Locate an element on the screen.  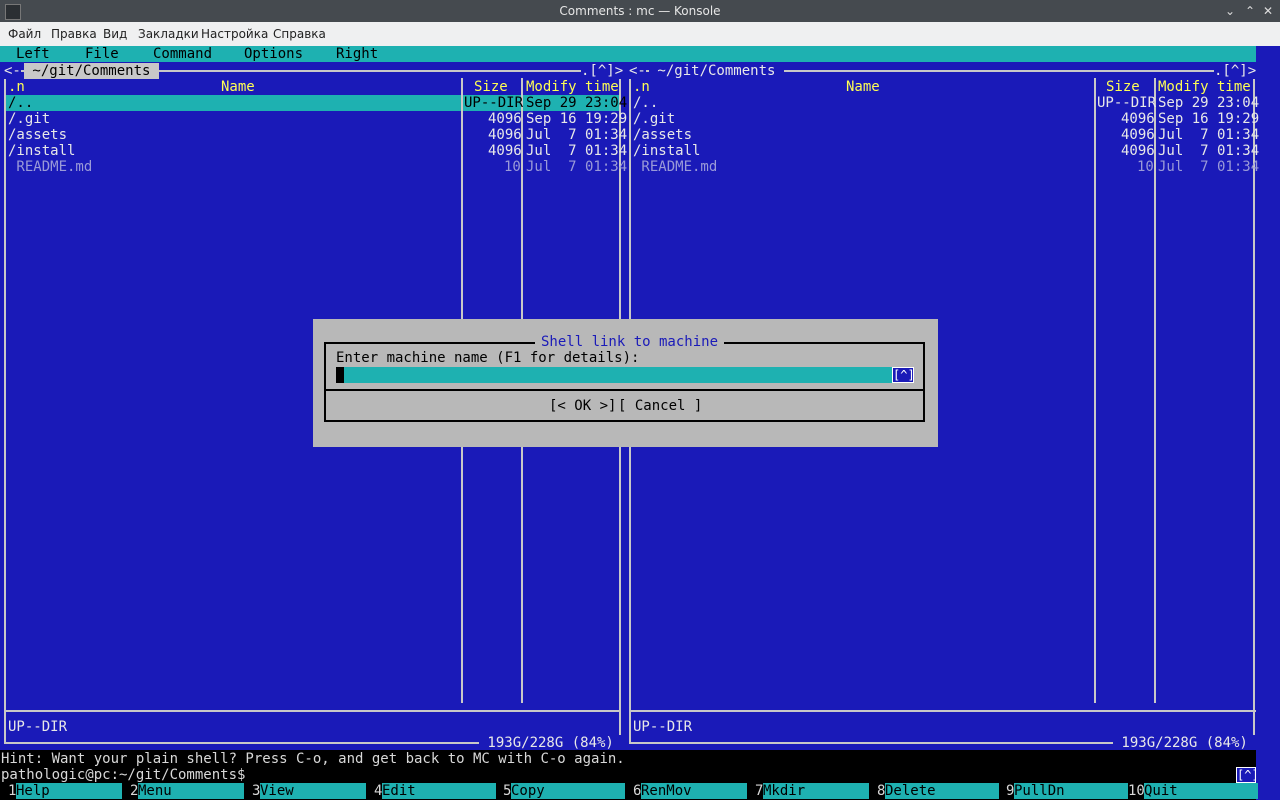
mc-menu-left: Left is located at coordinates (33, 54).